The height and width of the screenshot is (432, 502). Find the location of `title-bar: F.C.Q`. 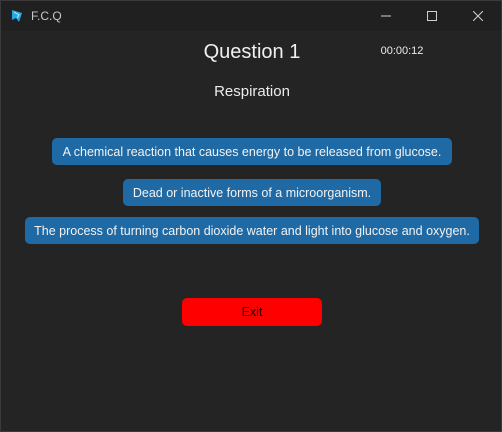

title-bar: F.C.Q is located at coordinates (251, 16).